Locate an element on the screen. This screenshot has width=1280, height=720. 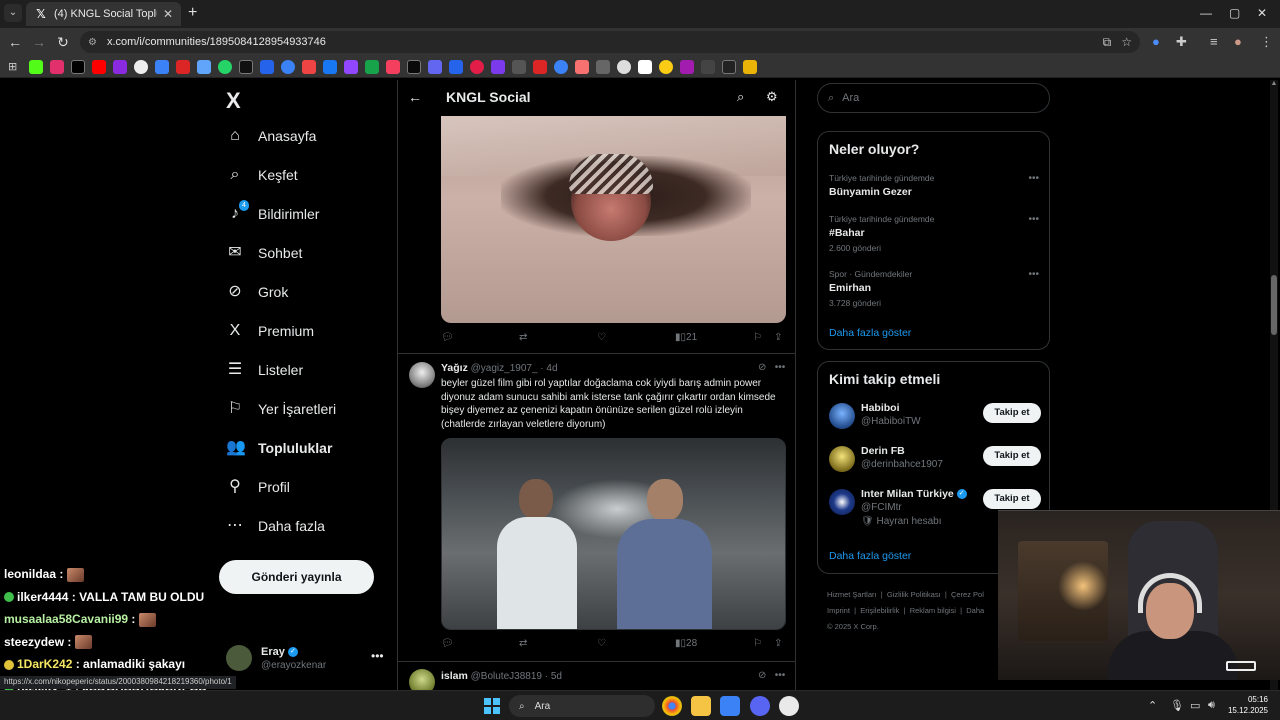
apps-grid-icon: ⊞ is located at coordinates (15, 67).